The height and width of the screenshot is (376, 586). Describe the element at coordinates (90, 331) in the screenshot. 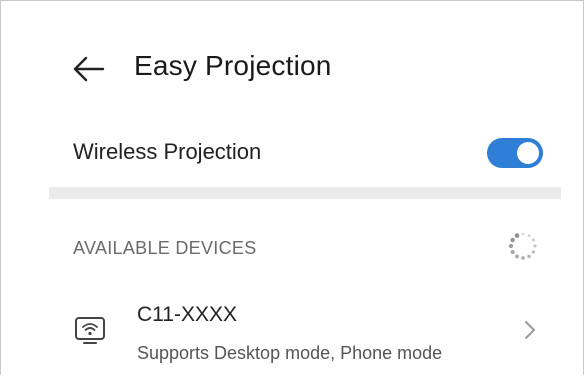

I see `wireless-display-icon` at that location.